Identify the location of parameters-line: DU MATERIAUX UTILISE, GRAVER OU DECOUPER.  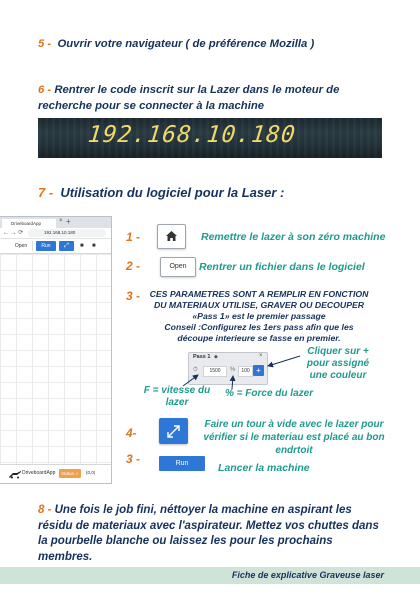
(259, 305).